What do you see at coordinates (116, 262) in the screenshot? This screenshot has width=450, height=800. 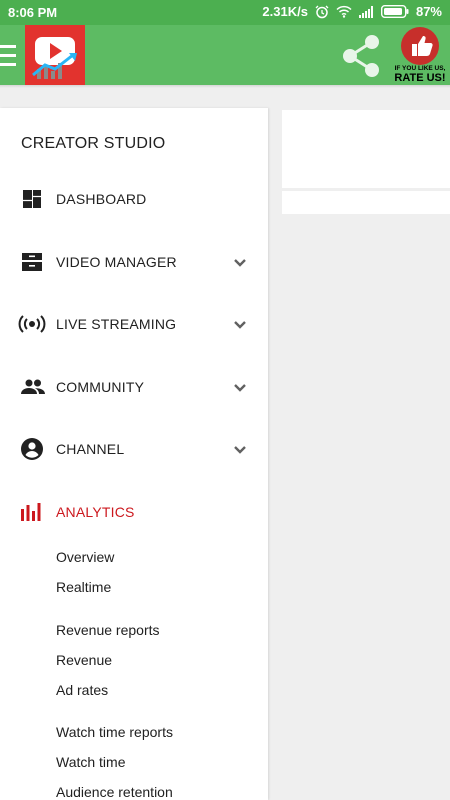 I see `nav-item-label: VIDEO MANAGER` at bounding box center [116, 262].